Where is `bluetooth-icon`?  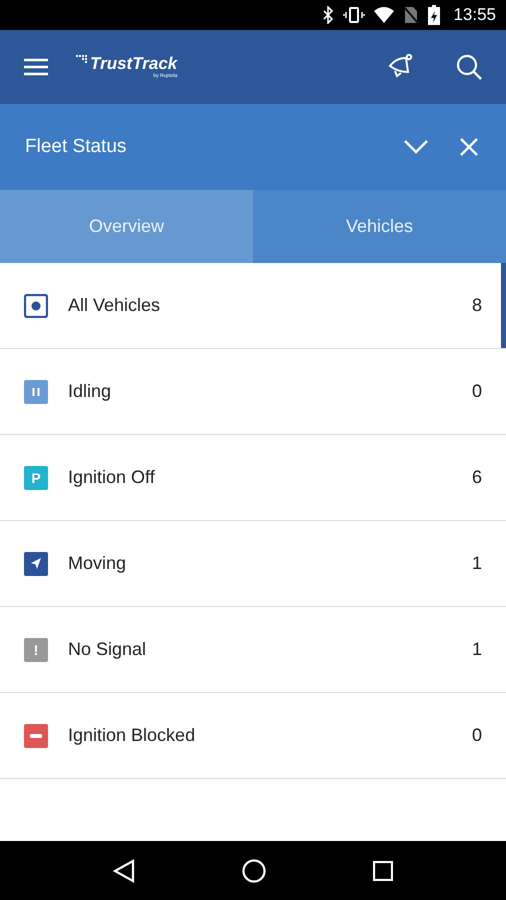
bluetooth-icon is located at coordinates (328, 15).